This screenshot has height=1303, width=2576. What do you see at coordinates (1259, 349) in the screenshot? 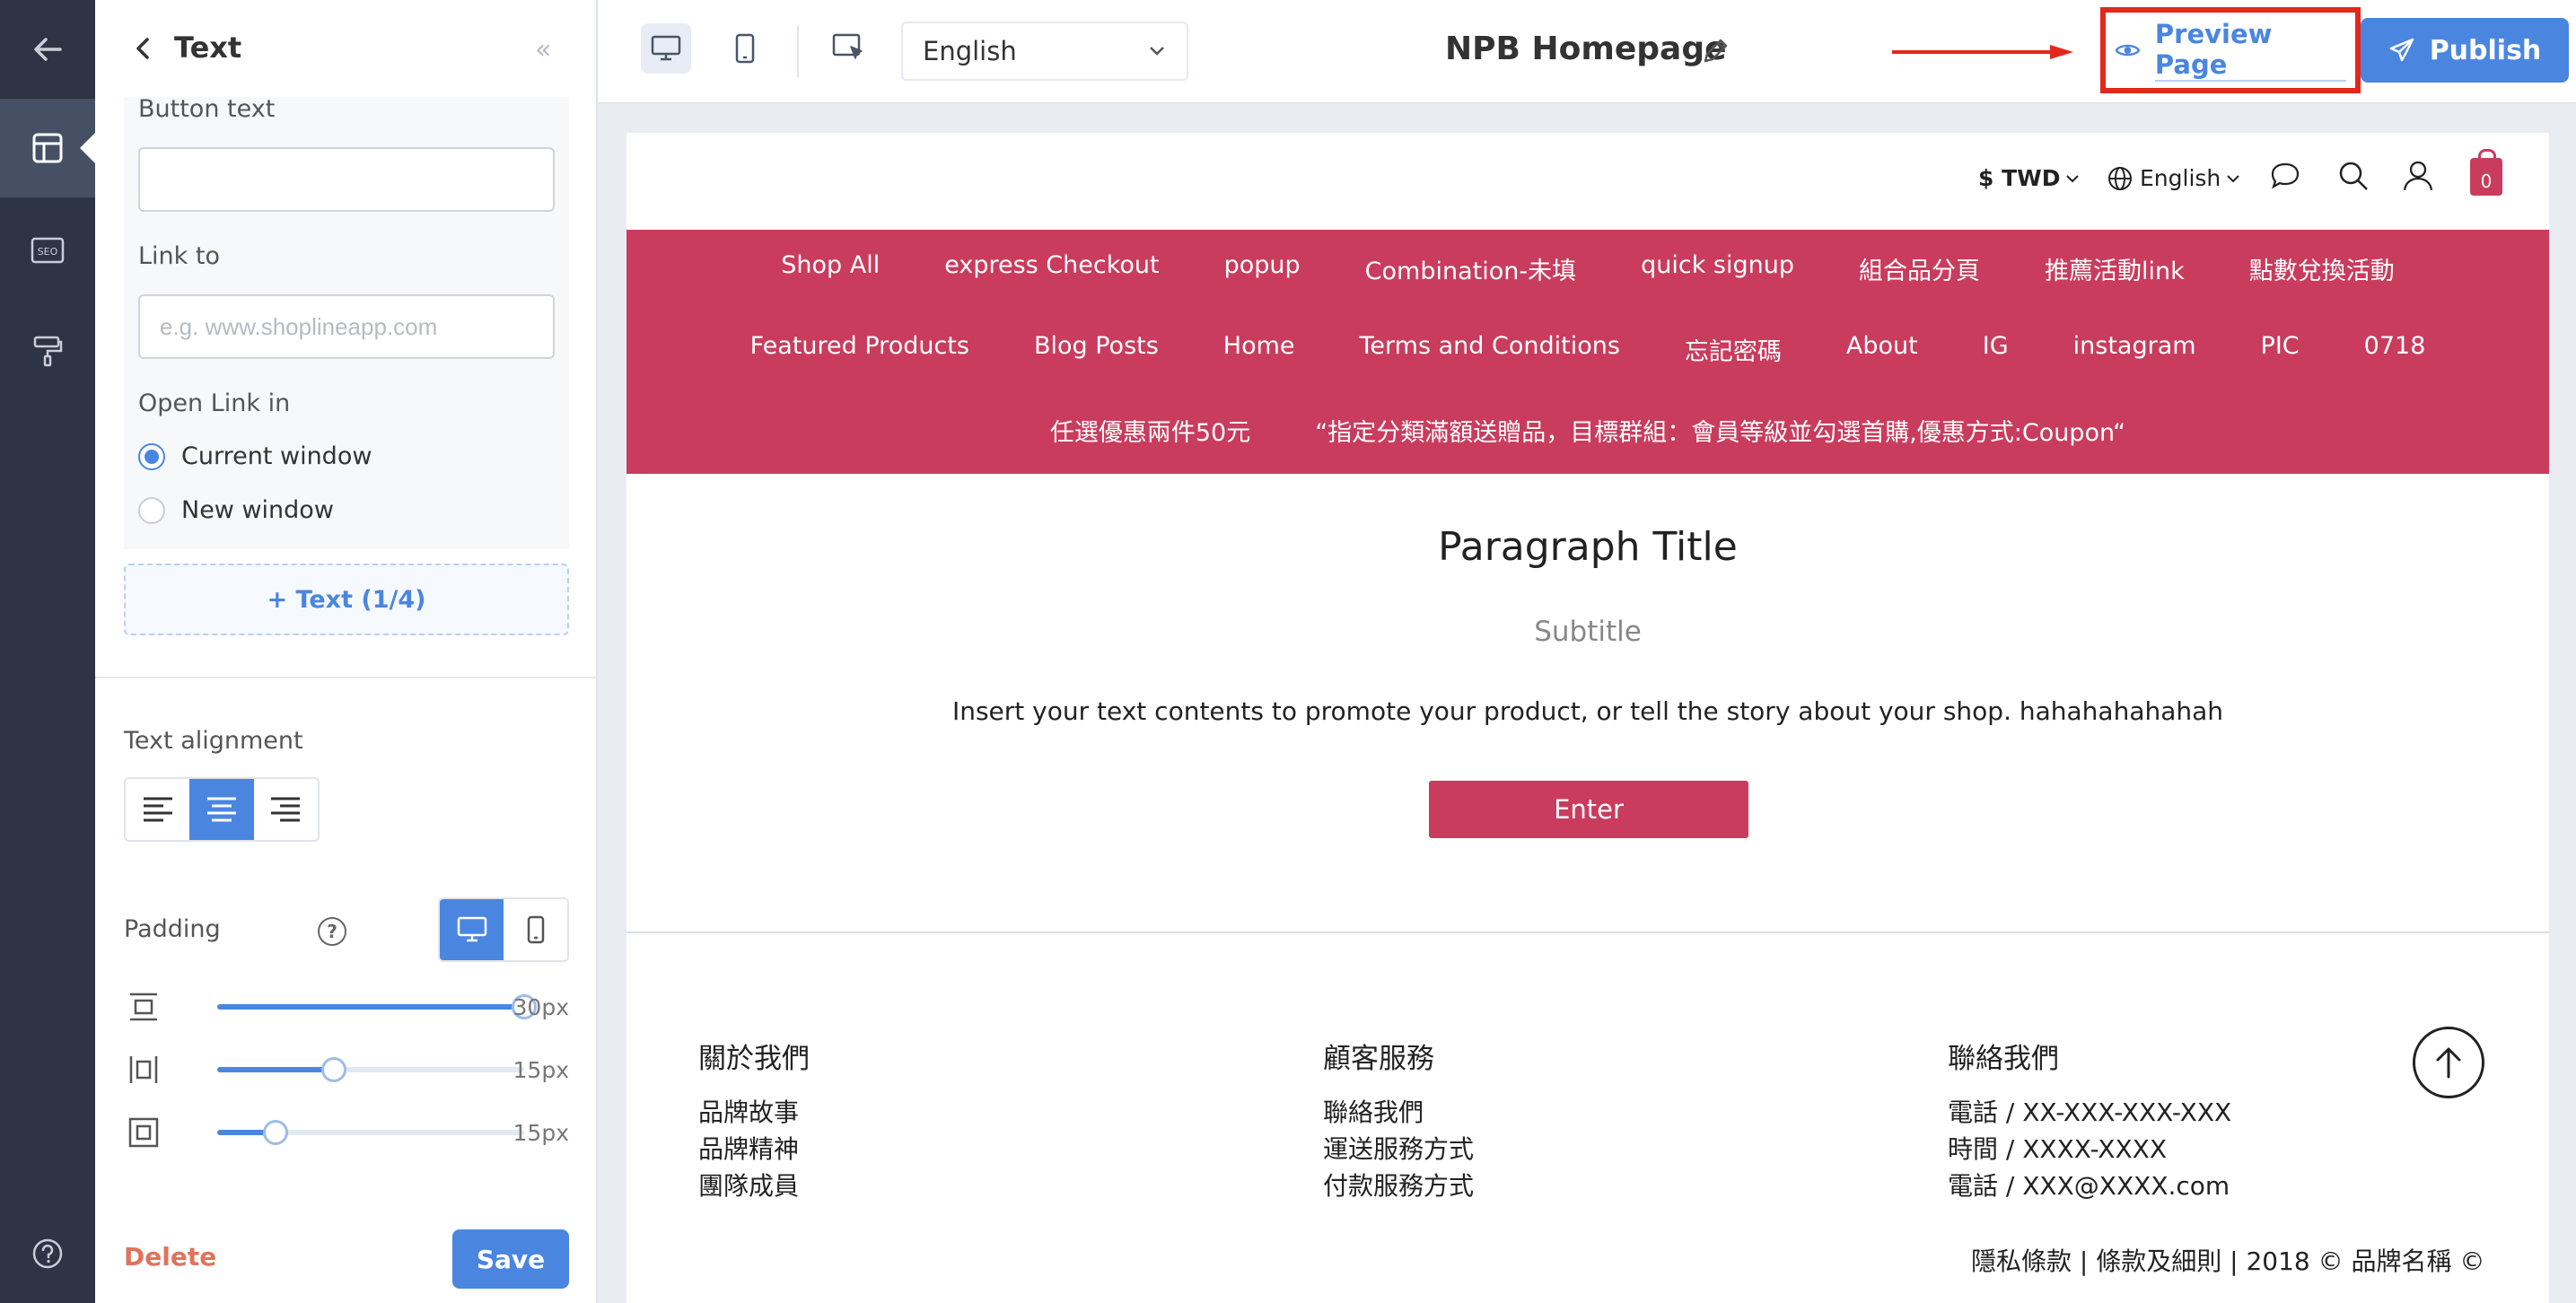
I see `nav-link: Home` at bounding box center [1259, 349].